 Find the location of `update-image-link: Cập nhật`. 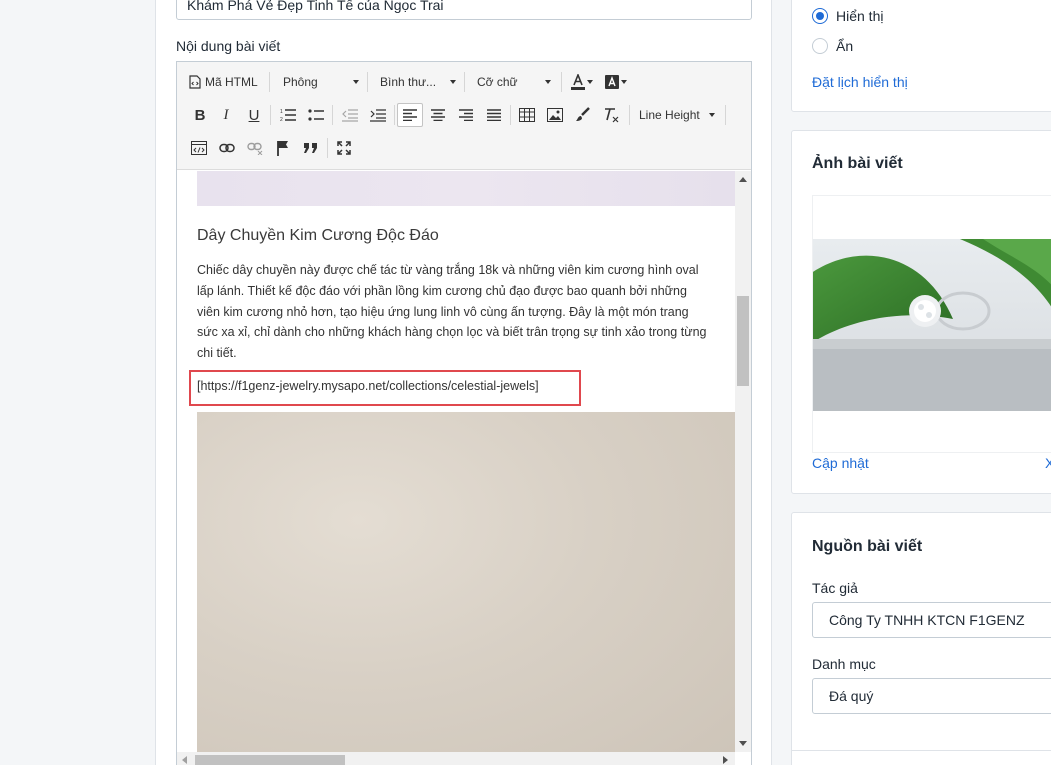

update-image-link: Cập nhật is located at coordinates (840, 463).